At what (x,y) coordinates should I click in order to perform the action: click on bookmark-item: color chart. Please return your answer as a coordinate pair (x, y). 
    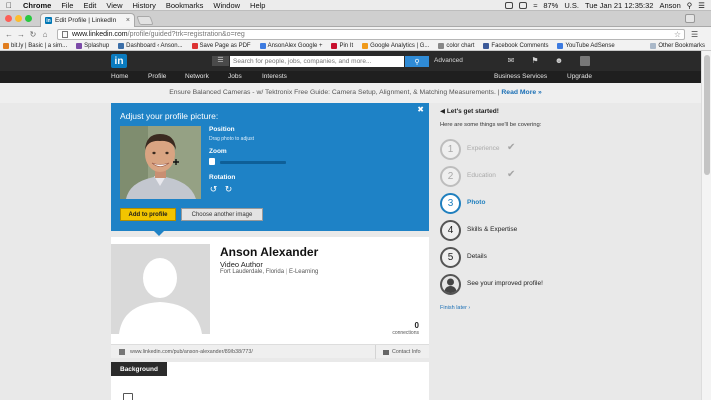
    Looking at the image, I should click on (460, 45).